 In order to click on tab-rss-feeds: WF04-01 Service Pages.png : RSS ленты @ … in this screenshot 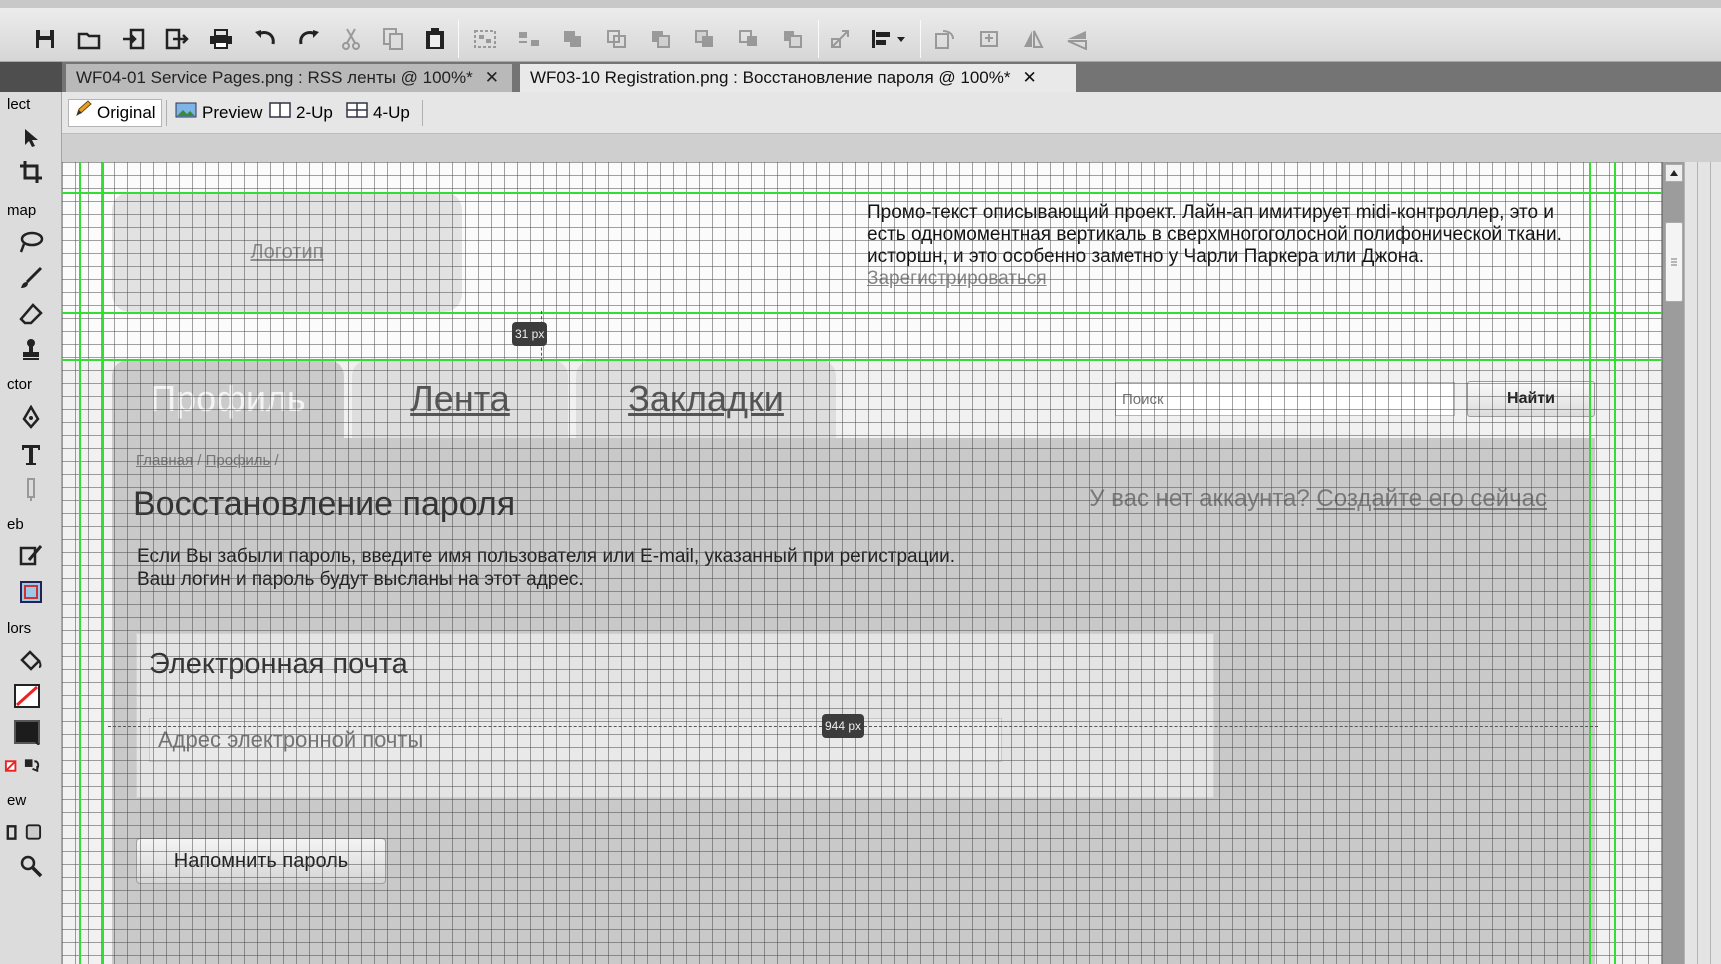, I will do `click(289, 78)`.